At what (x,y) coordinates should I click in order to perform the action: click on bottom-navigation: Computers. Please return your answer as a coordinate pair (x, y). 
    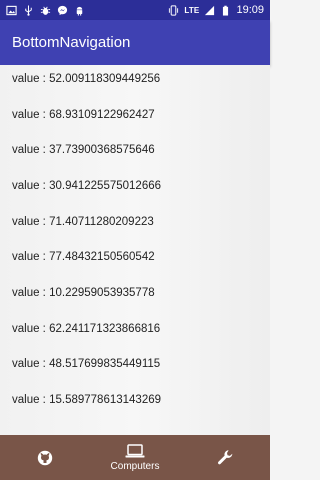
    Looking at the image, I should click on (135, 457).